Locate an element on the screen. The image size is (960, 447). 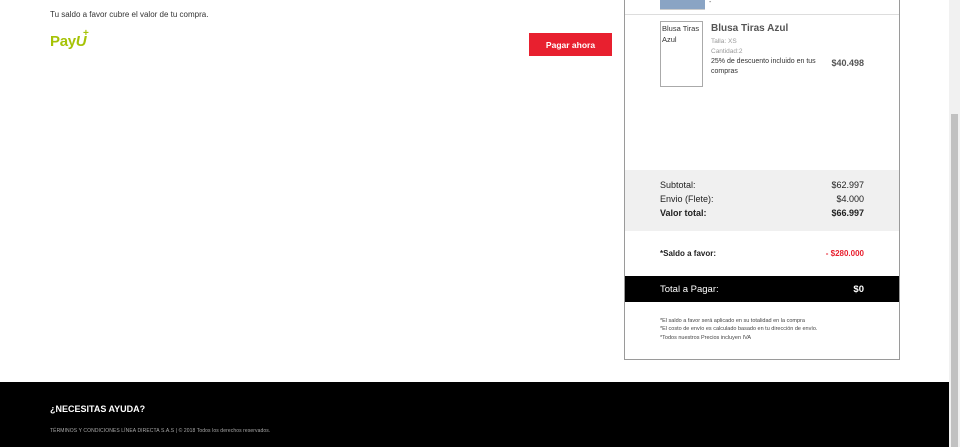
total-value-row: Valor total: $66.997 is located at coordinates (762, 213).